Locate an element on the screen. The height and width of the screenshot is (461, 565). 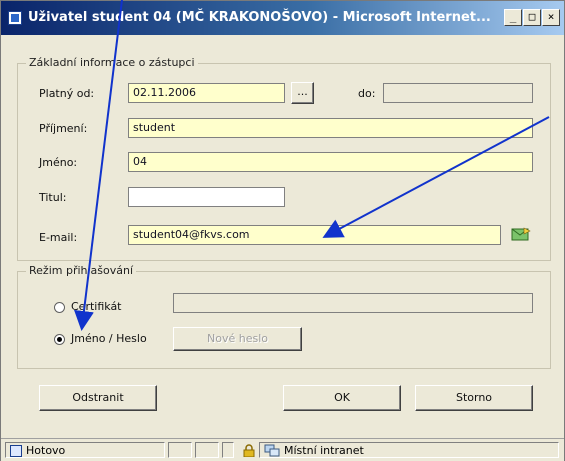
certificate-field is located at coordinates (353, 303).